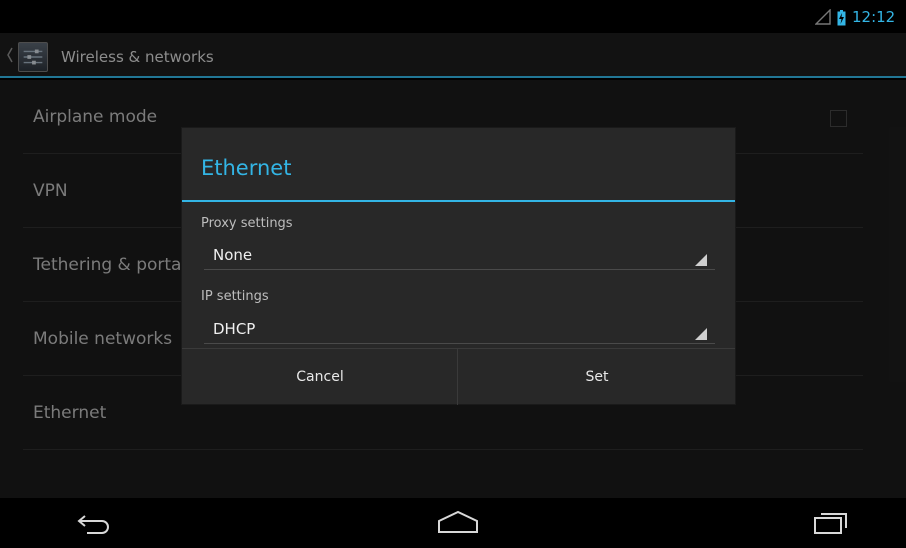 Image resolution: width=906 pixels, height=548 pixels. I want to click on ip-settings-label: IP settings, so click(235, 296).